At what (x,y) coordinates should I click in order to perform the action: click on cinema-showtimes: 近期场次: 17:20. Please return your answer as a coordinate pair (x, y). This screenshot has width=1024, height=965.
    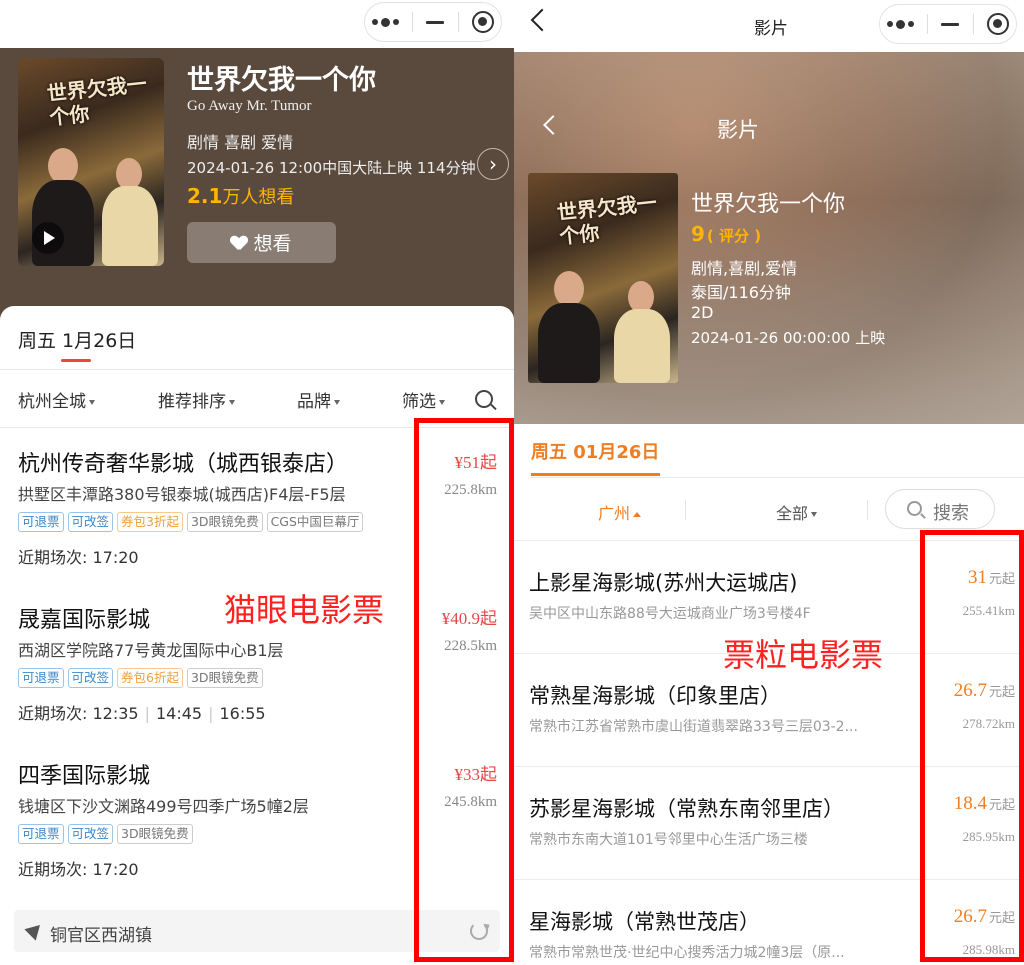
    Looking at the image, I should click on (78, 556).